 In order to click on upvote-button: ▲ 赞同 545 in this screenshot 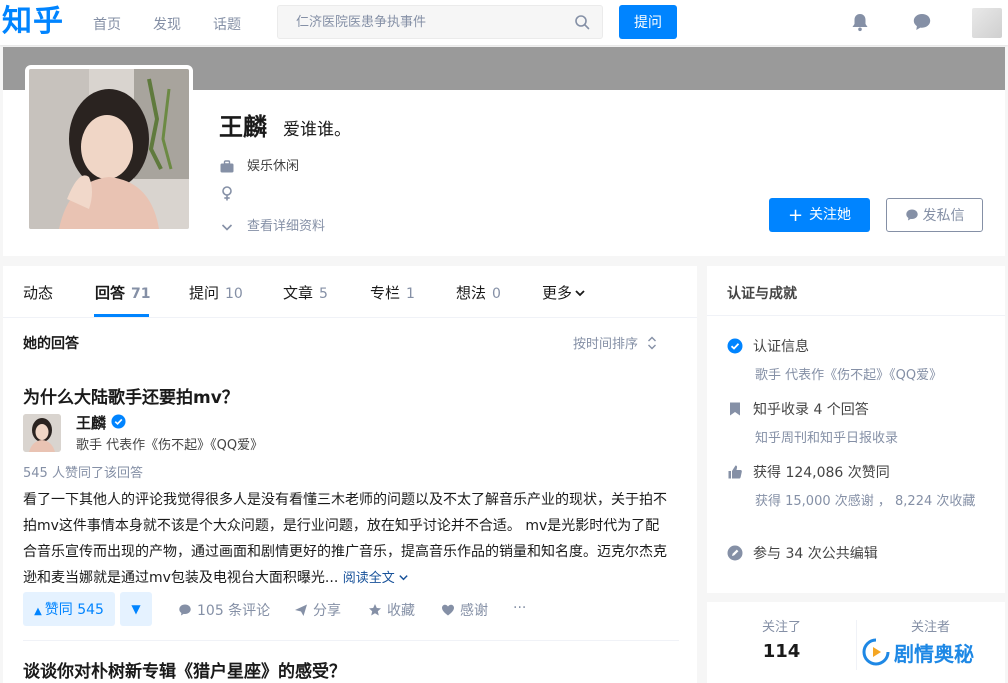, I will do `click(69, 609)`.